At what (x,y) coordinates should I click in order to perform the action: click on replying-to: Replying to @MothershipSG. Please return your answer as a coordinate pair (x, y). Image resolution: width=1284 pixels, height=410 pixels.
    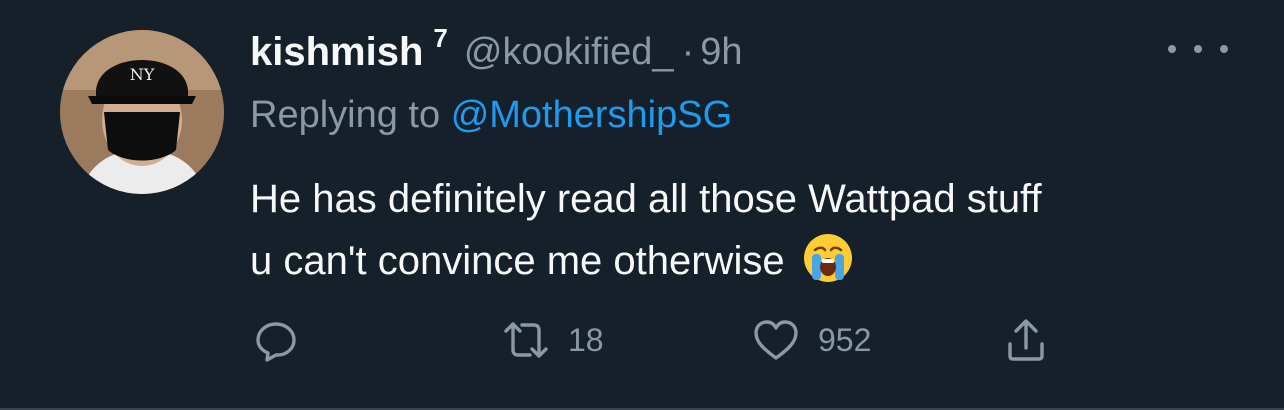
    Looking at the image, I should click on (491, 115).